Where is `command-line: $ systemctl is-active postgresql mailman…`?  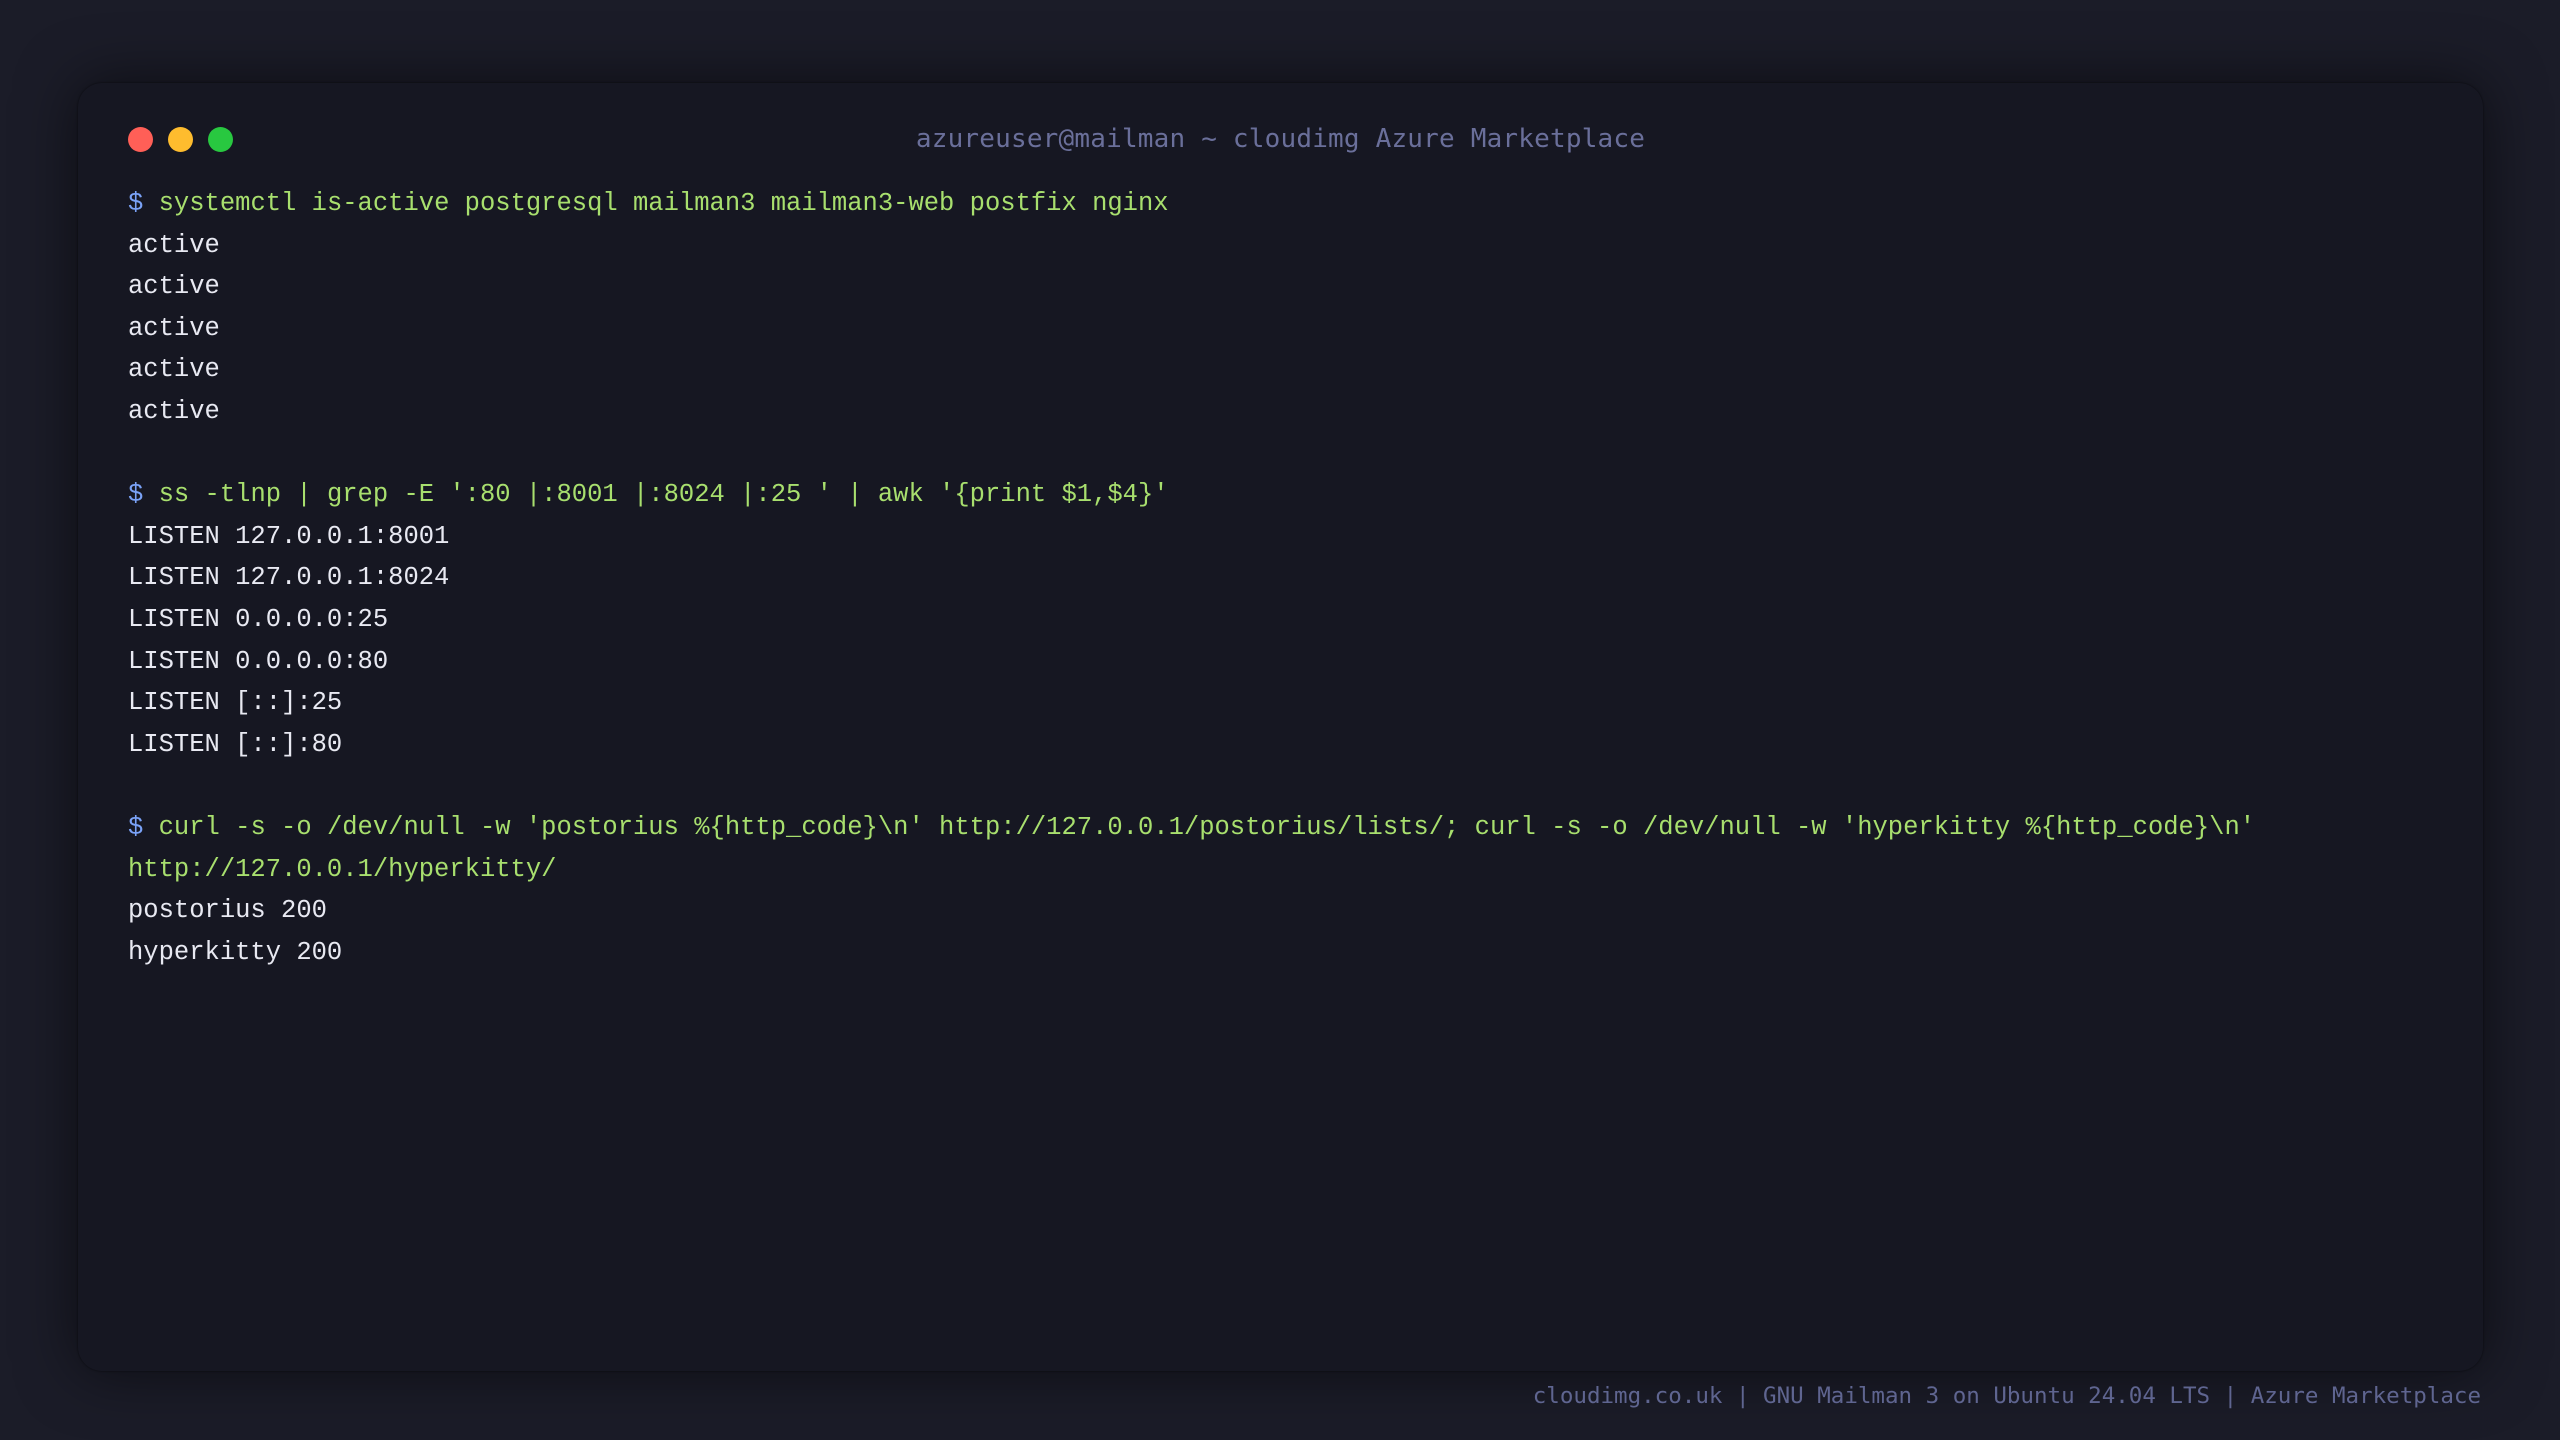 command-line: $ systemctl is-active postgresql mailman… is located at coordinates (1285, 204).